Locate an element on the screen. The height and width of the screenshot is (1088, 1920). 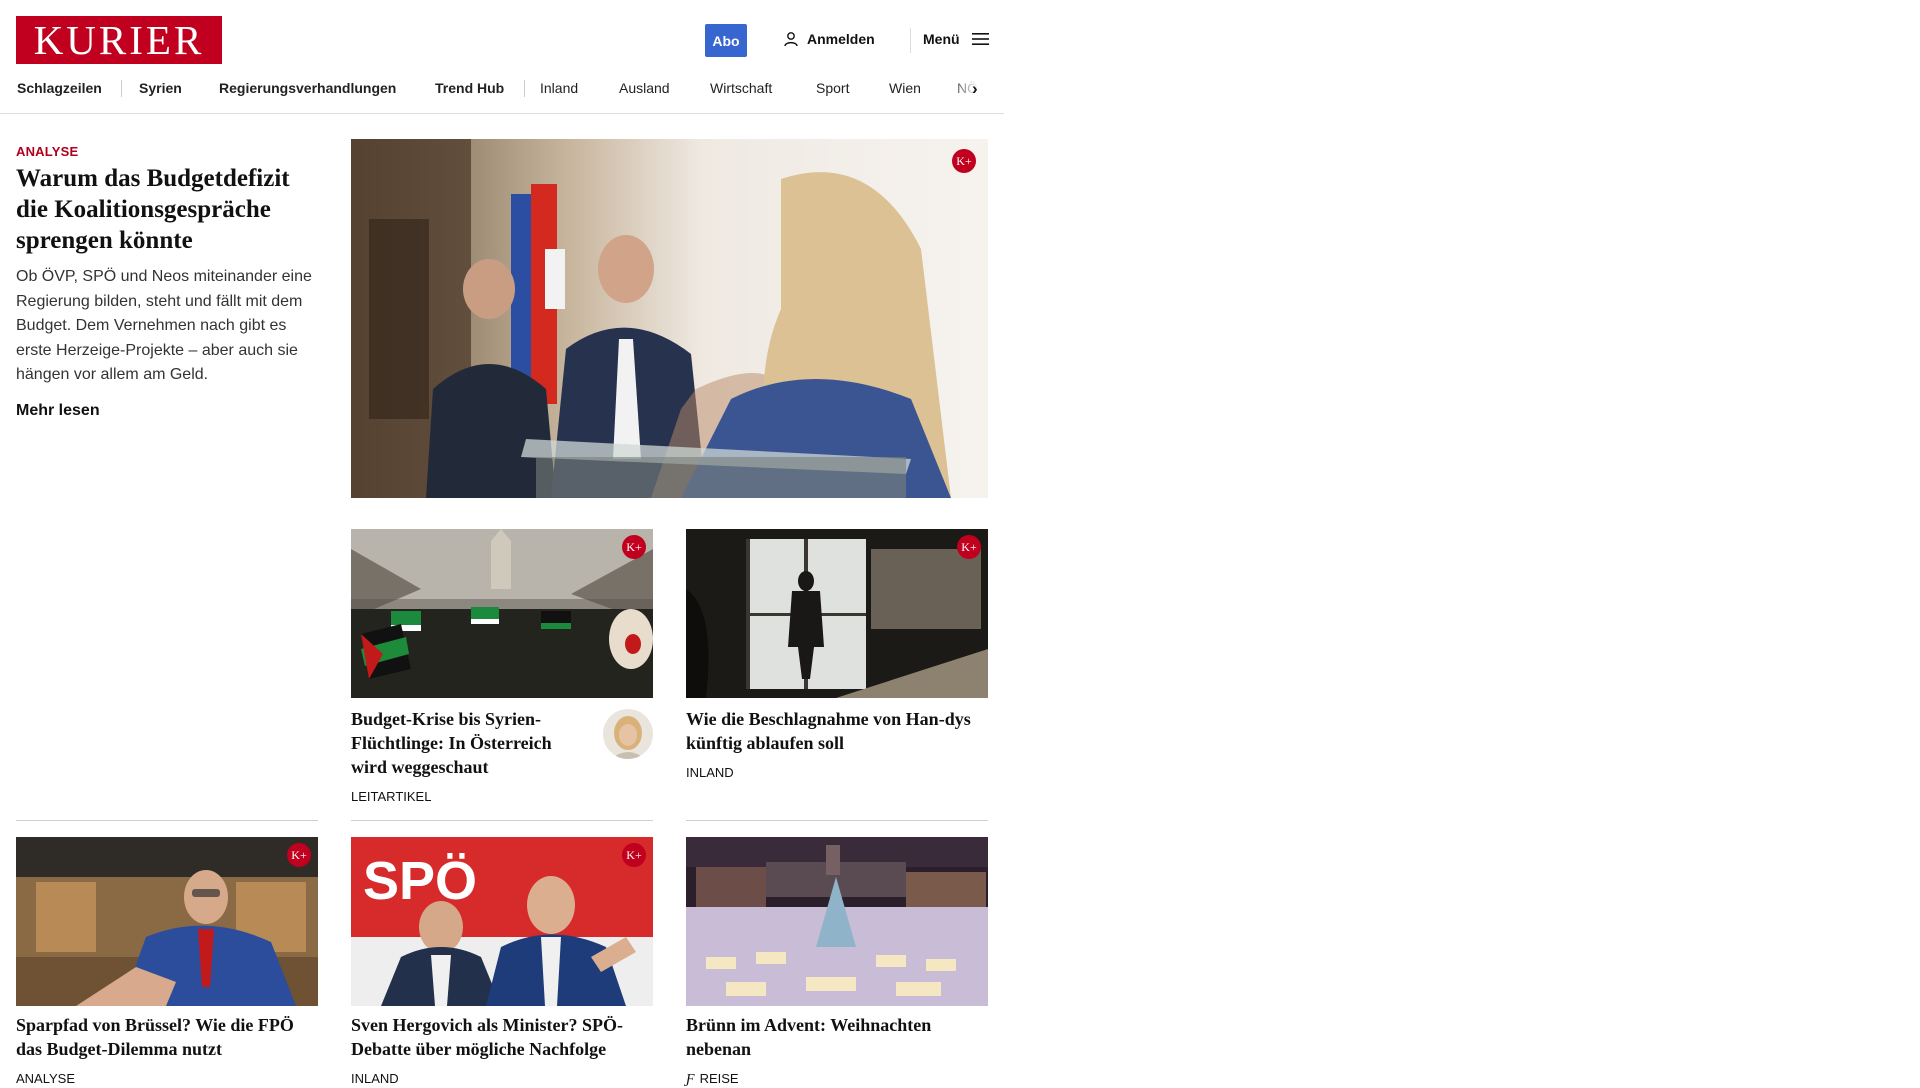
card-image-spoe: SPÖ K+ is located at coordinates (502, 921).